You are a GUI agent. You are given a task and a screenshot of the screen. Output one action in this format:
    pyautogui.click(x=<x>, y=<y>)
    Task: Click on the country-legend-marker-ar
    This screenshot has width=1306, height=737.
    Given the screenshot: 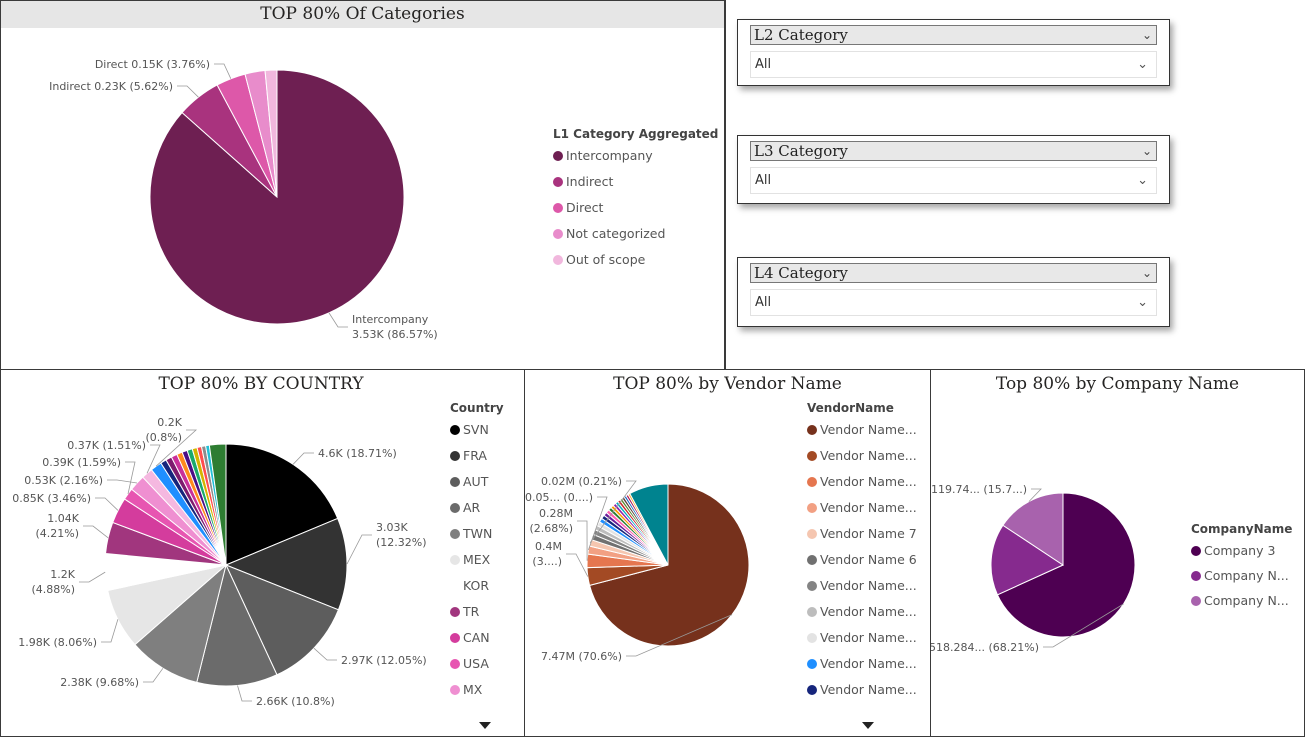 What is the action you would take?
    pyautogui.click(x=455, y=508)
    